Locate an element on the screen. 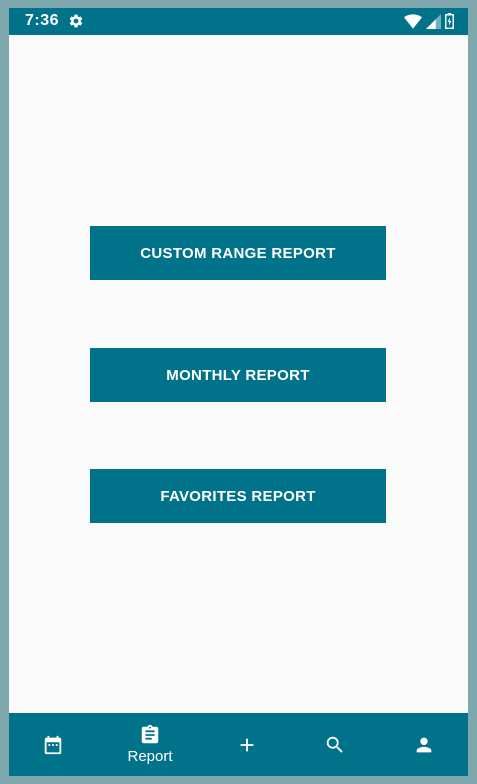 The width and height of the screenshot is (477, 784). person-icon is located at coordinates (424, 744).